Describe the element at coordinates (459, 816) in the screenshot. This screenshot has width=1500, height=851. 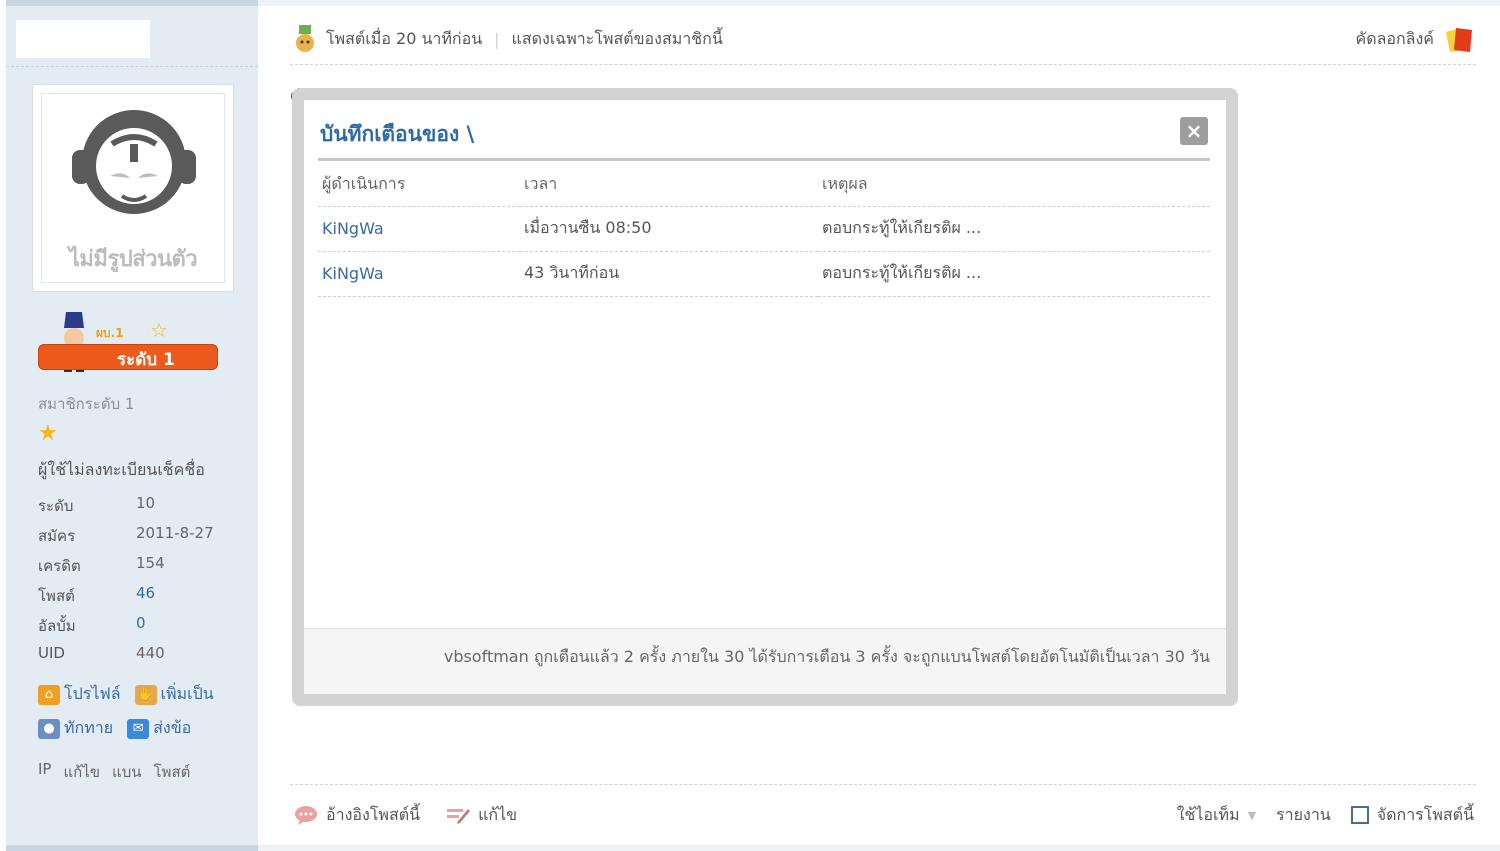
I see `edit-pencil-icon` at that location.